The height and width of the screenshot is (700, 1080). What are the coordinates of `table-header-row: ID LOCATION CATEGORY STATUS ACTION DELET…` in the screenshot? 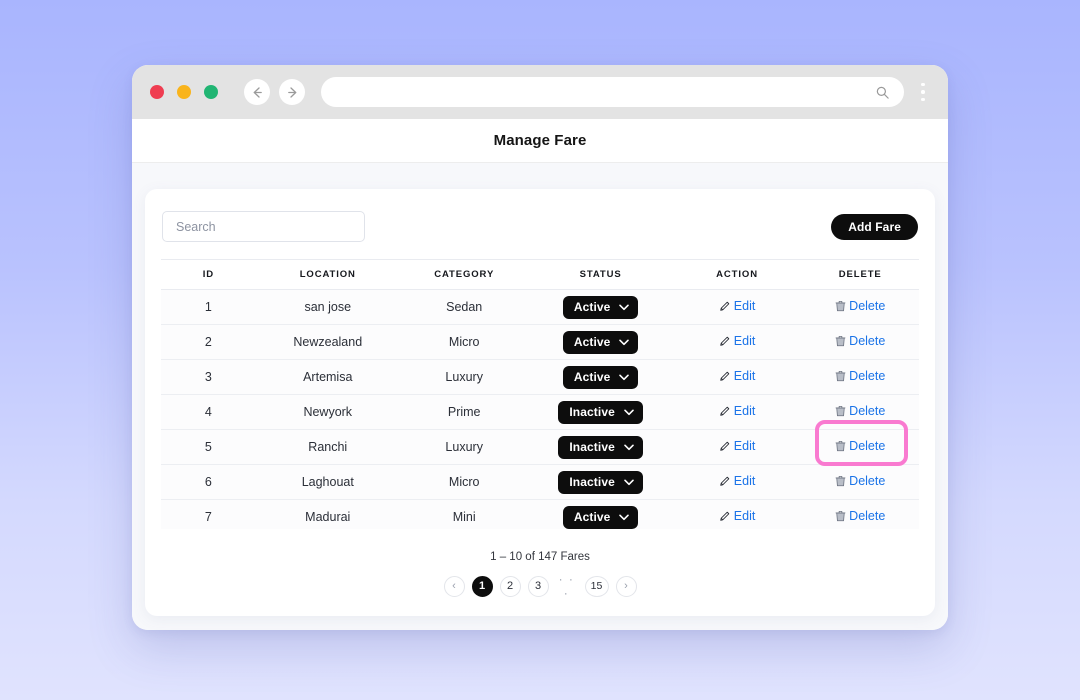 It's located at (540, 275).